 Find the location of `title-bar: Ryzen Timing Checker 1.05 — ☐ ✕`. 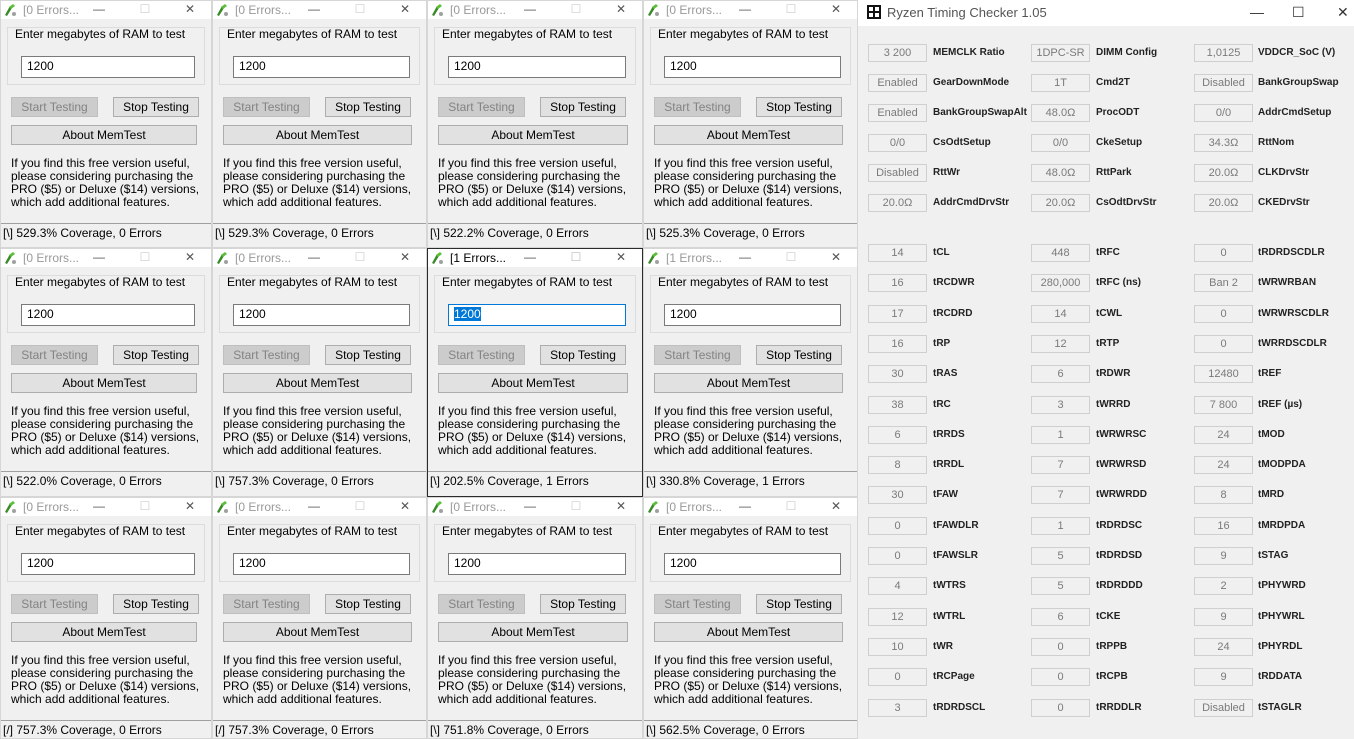

title-bar: Ryzen Timing Checker 1.05 — ☐ ✕ is located at coordinates (1106, 13).